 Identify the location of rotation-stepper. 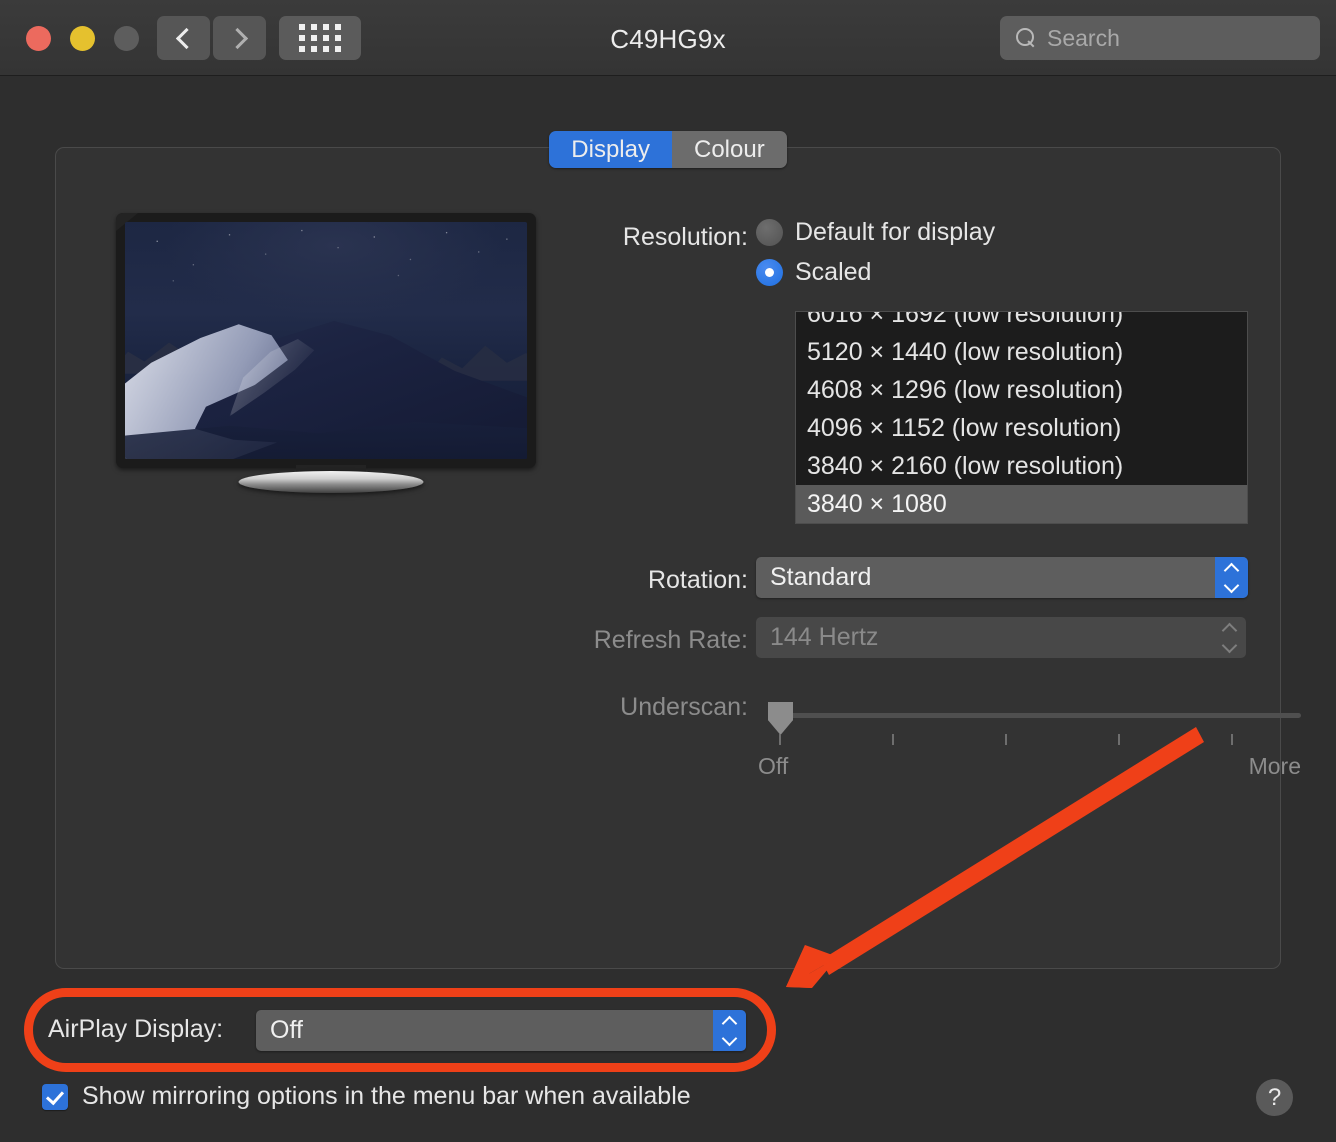
(1231, 577).